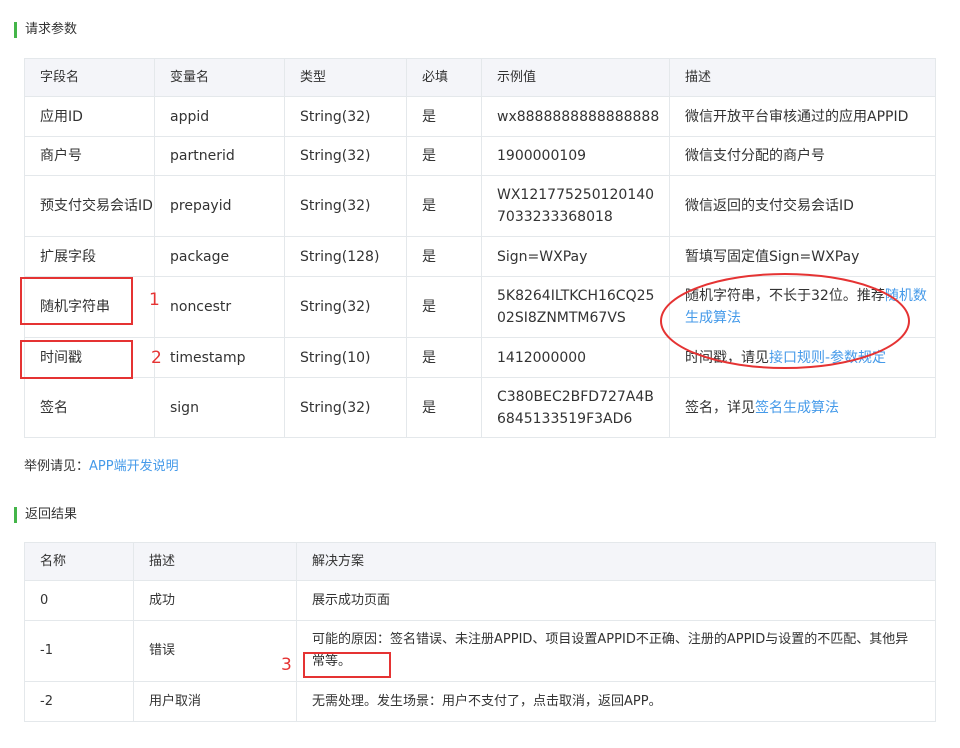  Describe the element at coordinates (219, 256) in the screenshot. I see `cell-var: package` at that location.